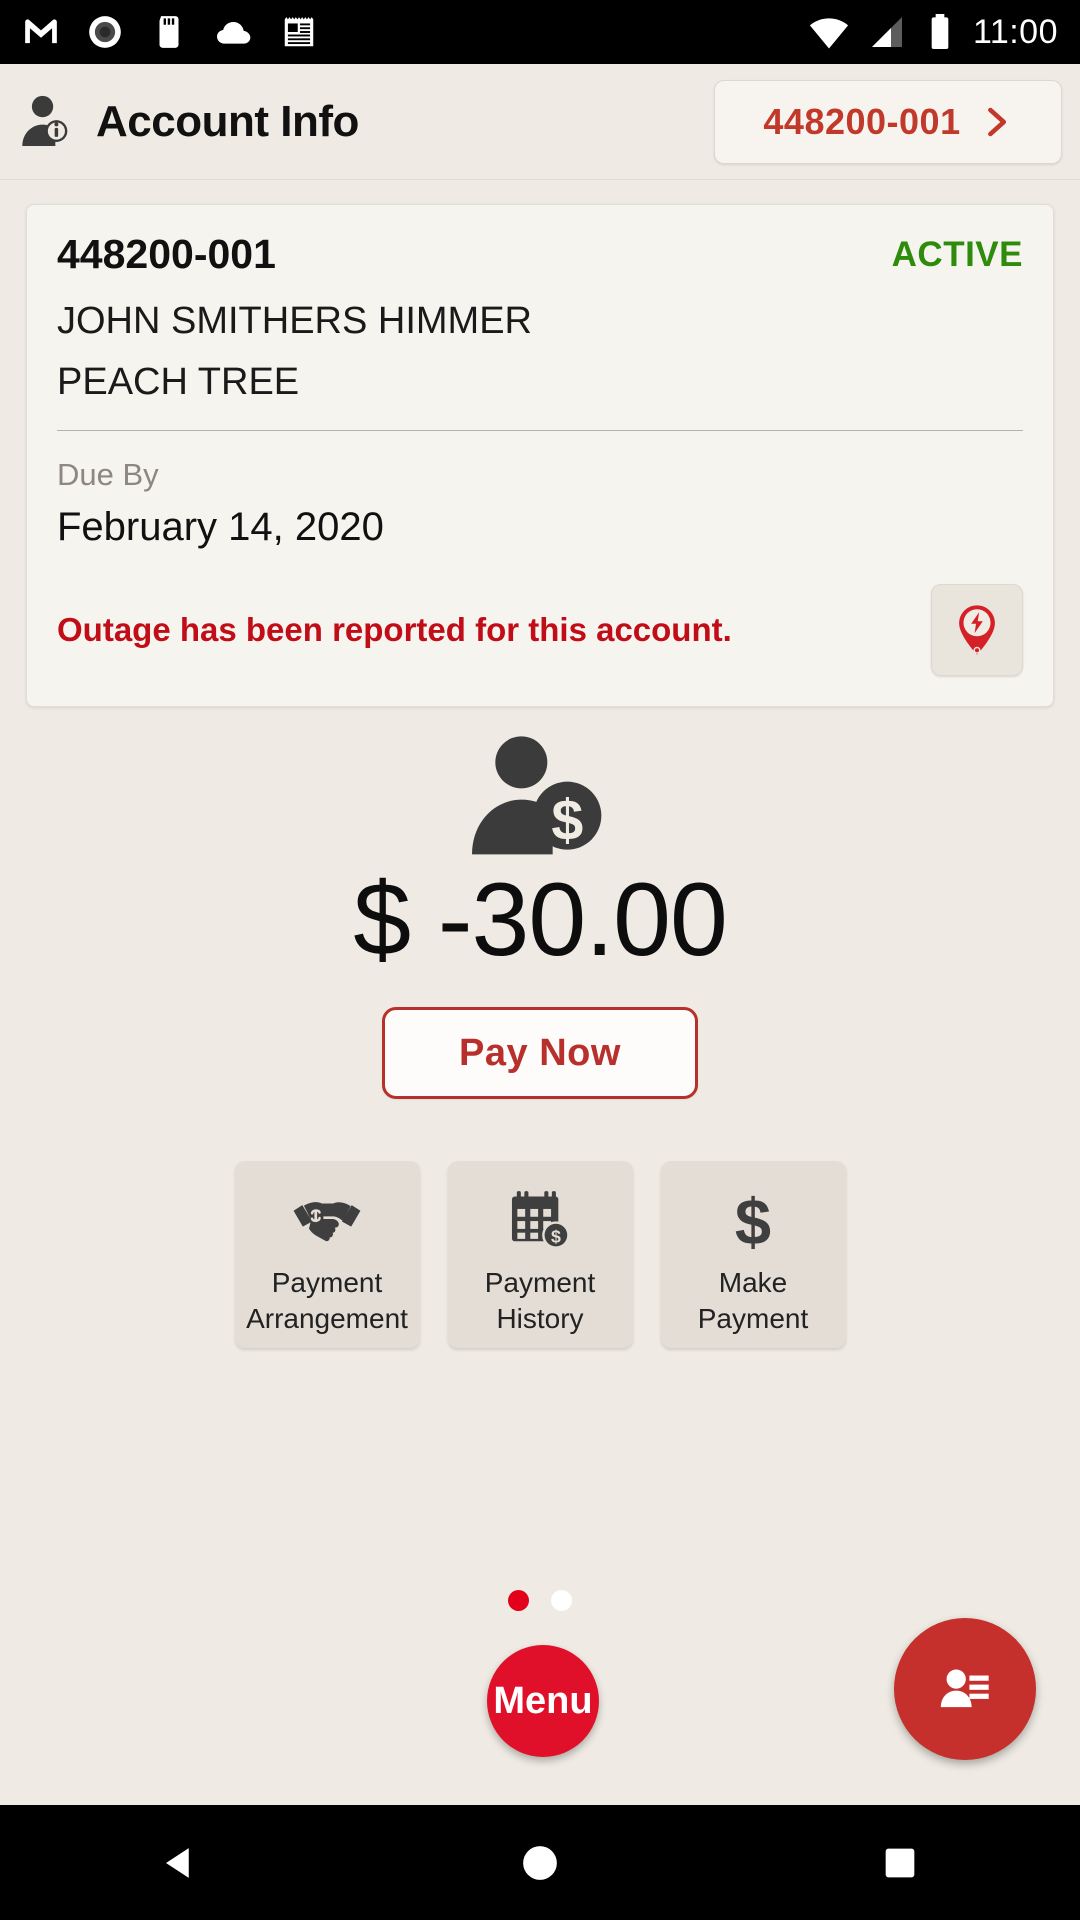 Image resolution: width=1080 pixels, height=1920 pixels. Describe the element at coordinates (996, 121) in the screenshot. I see `chevron-right-icon` at that location.